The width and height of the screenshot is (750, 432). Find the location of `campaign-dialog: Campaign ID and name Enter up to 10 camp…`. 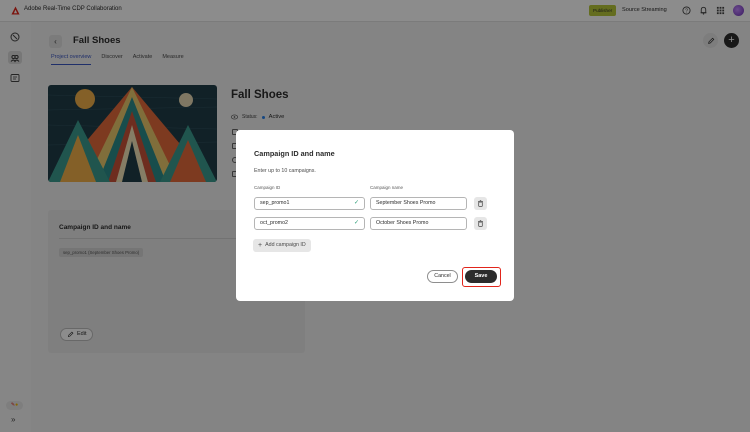

campaign-dialog: Campaign ID and name Enter up to 10 camp… is located at coordinates (375, 215).